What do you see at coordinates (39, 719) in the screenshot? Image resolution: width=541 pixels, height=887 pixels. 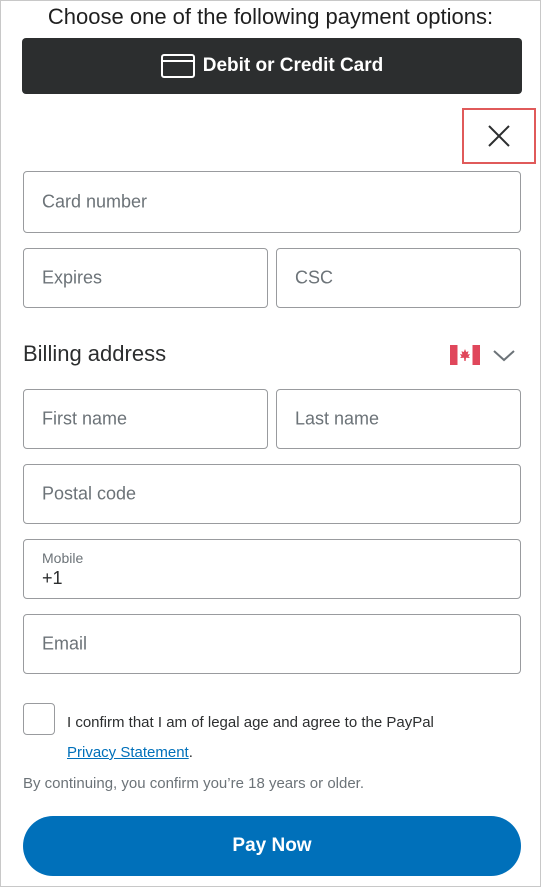 I see `legal-age-checkbox` at bounding box center [39, 719].